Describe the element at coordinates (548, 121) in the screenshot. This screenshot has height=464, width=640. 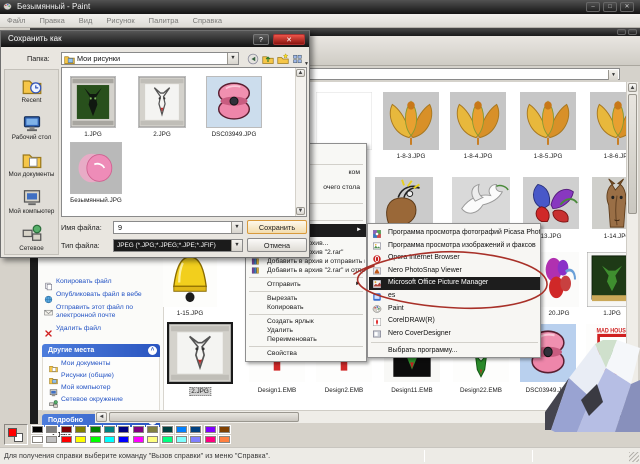
I see `file-thumbnail-1-8-5.JPG` at that location.